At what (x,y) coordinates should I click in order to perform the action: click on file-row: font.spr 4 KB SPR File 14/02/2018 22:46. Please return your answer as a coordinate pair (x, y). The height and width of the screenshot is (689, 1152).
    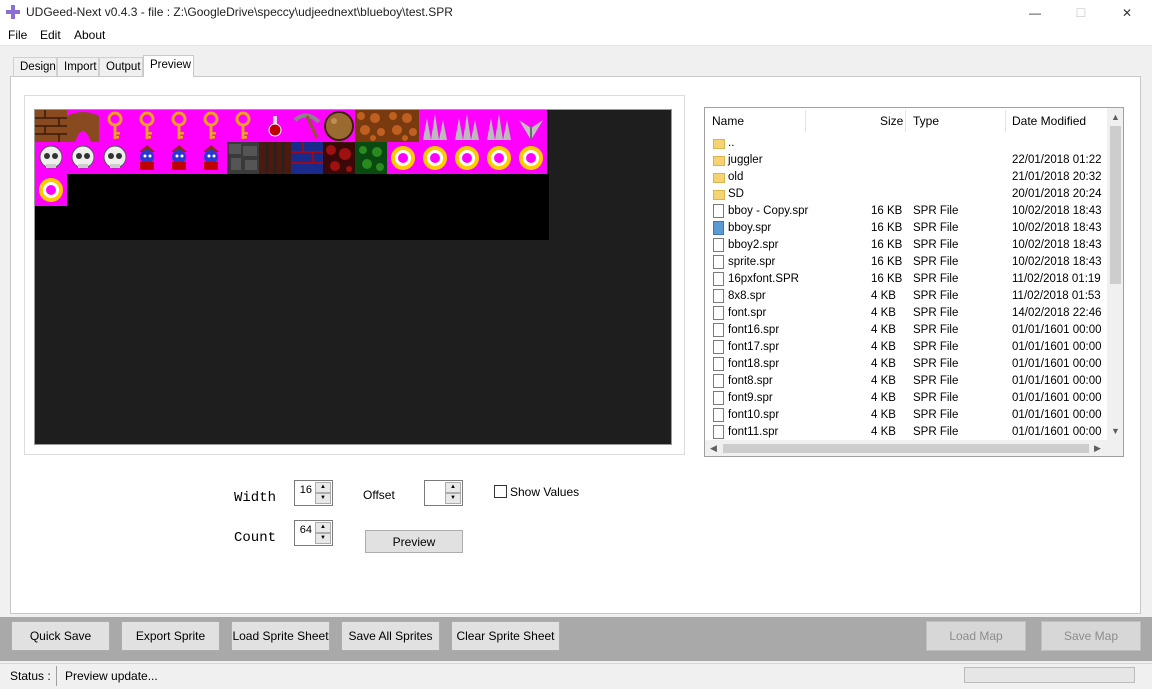
    Looking at the image, I should click on (906, 313).